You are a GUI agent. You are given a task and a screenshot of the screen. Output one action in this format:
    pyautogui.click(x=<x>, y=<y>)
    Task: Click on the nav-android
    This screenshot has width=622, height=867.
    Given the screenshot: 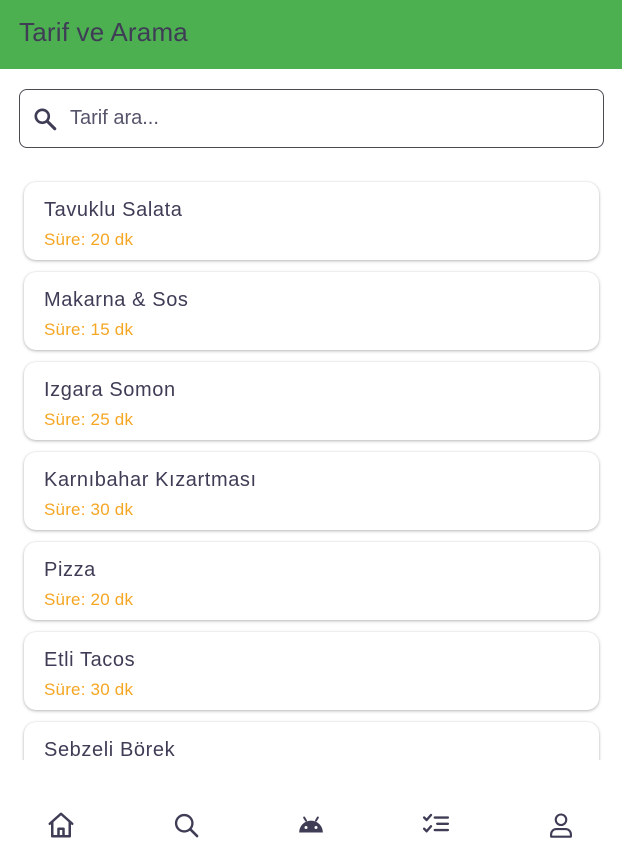 What is the action you would take?
    pyautogui.click(x=311, y=825)
    